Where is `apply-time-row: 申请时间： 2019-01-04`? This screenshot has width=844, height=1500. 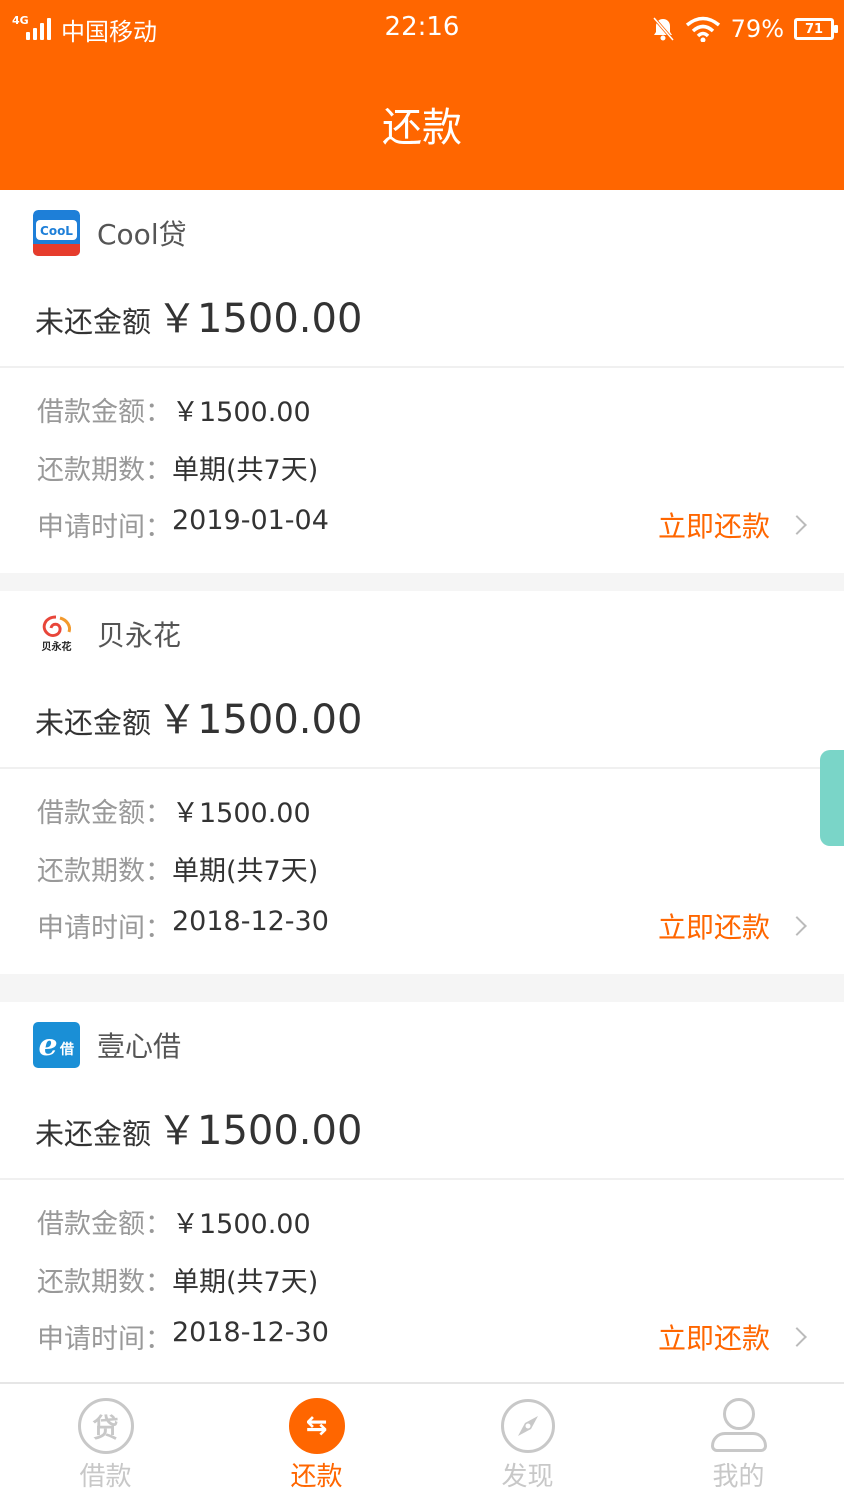 apply-time-row: 申请时间： 2019-01-04 is located at coordinates (183, 524).